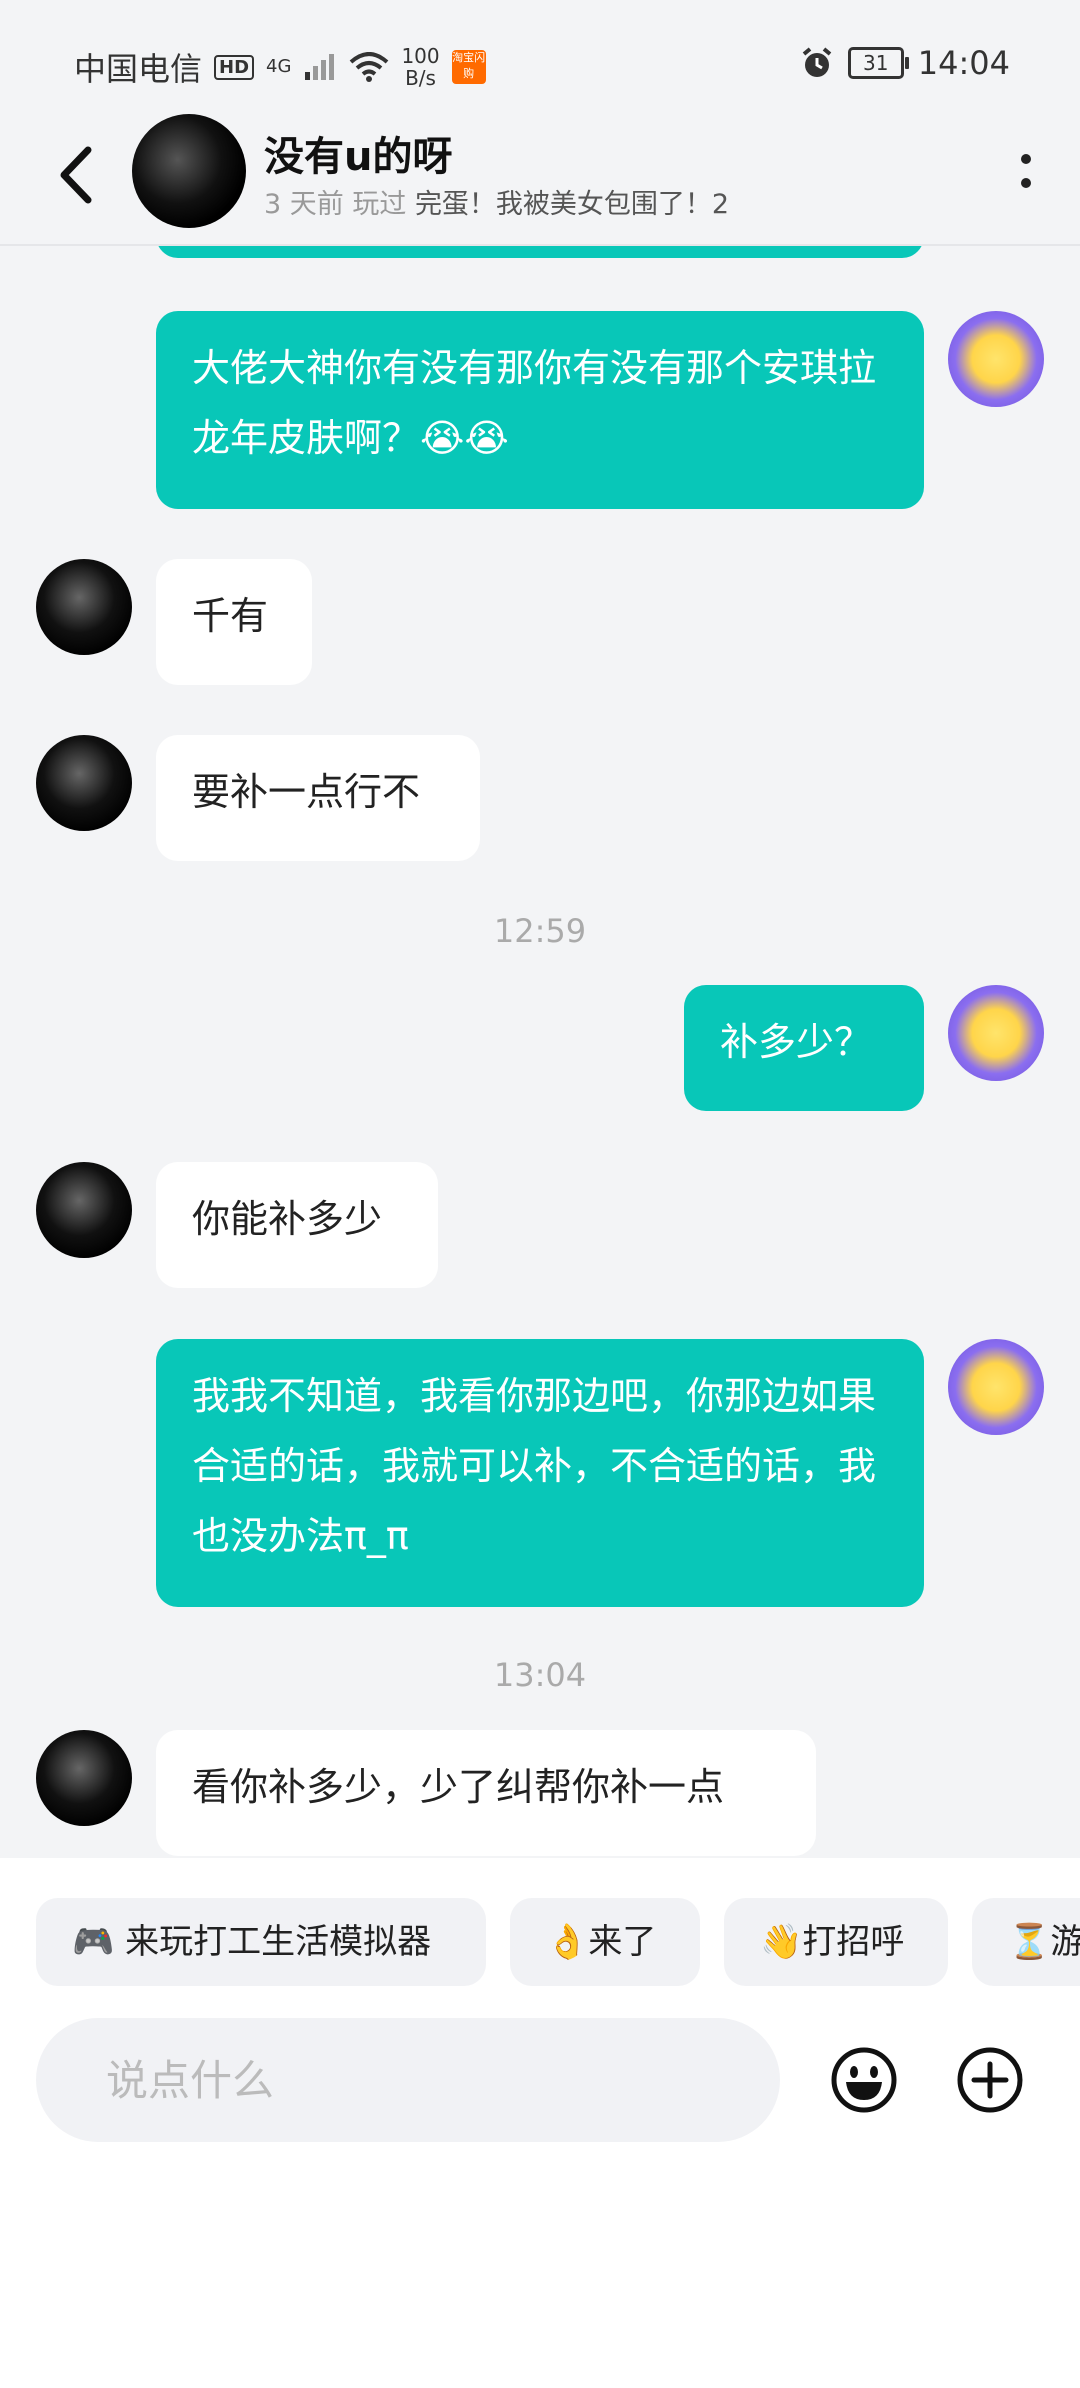 The width and height of the screenshot is (1080, 2388). What do you see at coordinates (335, 204) in the screenshot?
I see `played-time: 3 天前 玩过` at bounding box center [335, 204].